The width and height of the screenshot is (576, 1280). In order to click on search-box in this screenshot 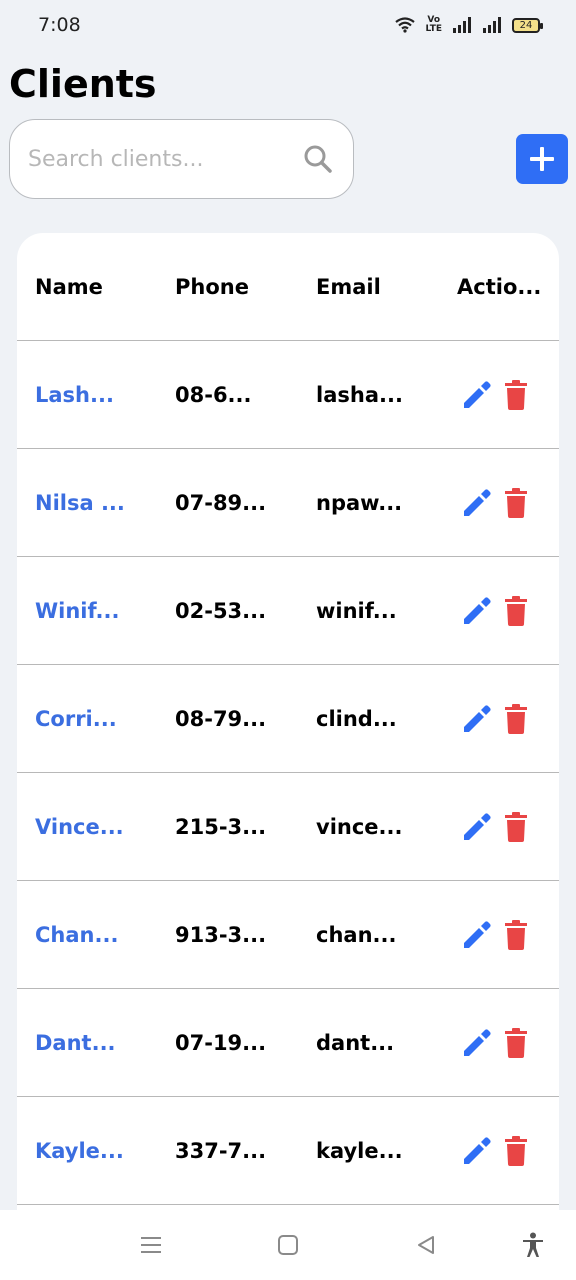, I will do `click(181, 159)`.